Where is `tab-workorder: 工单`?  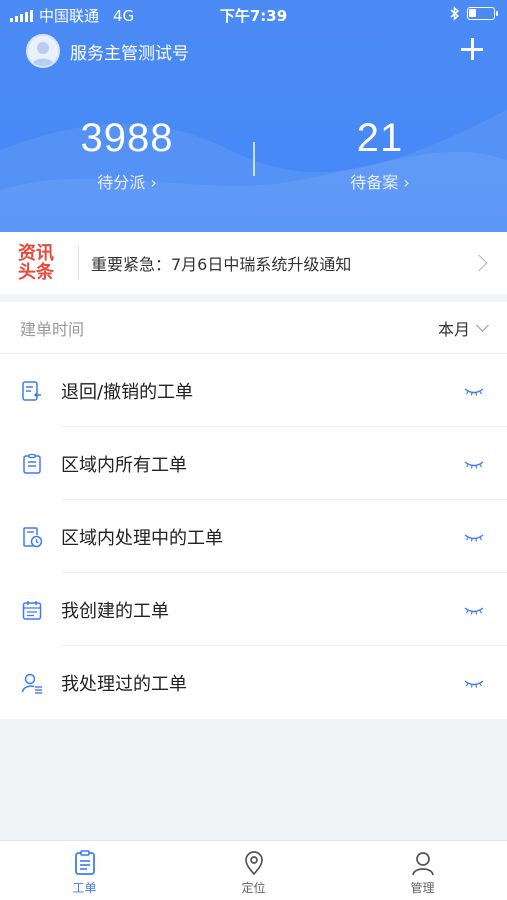
tab-workorder: 工单 is located at coordinates (84, 870).